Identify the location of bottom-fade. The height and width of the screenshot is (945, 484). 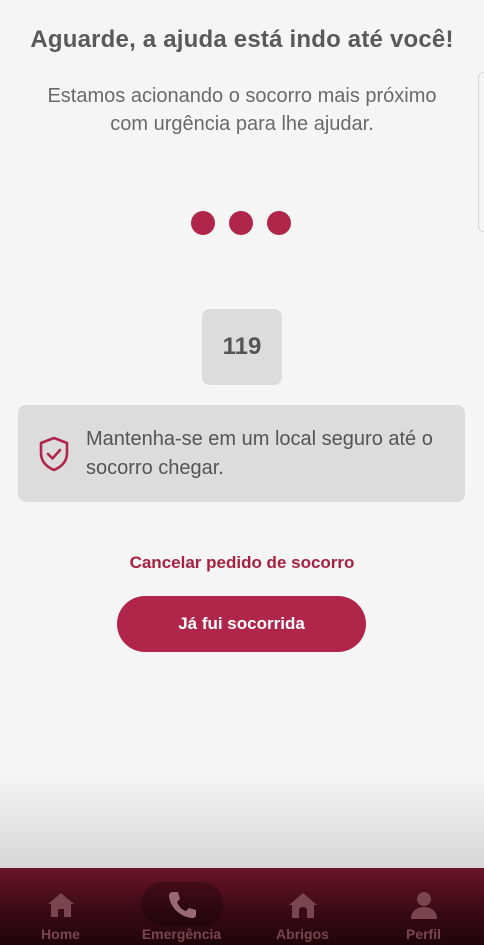
(242, 820).